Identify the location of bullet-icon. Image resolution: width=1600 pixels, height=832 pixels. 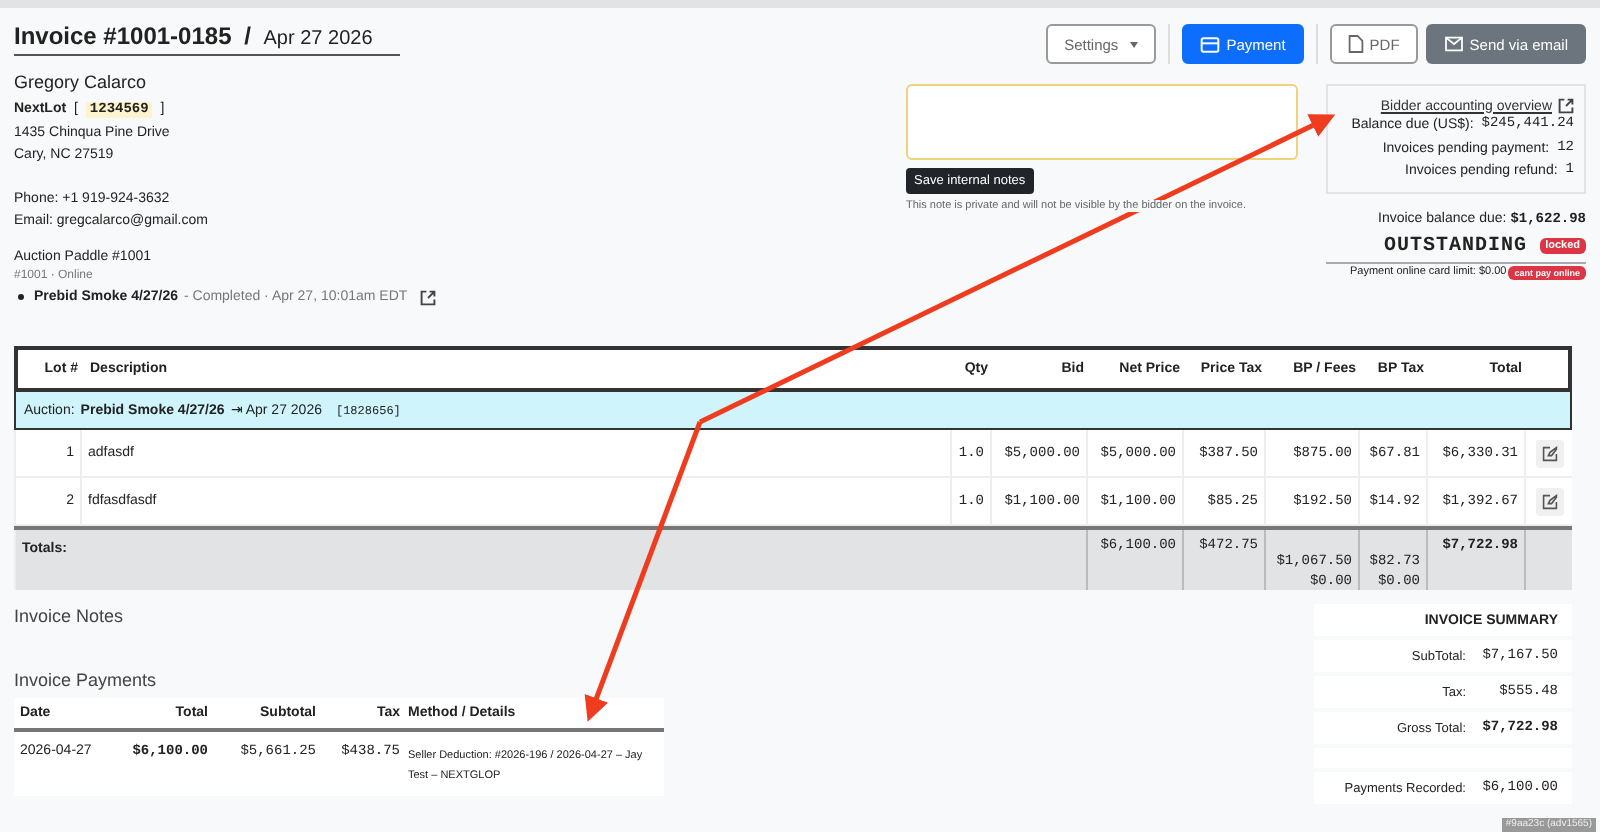
(21, 297).